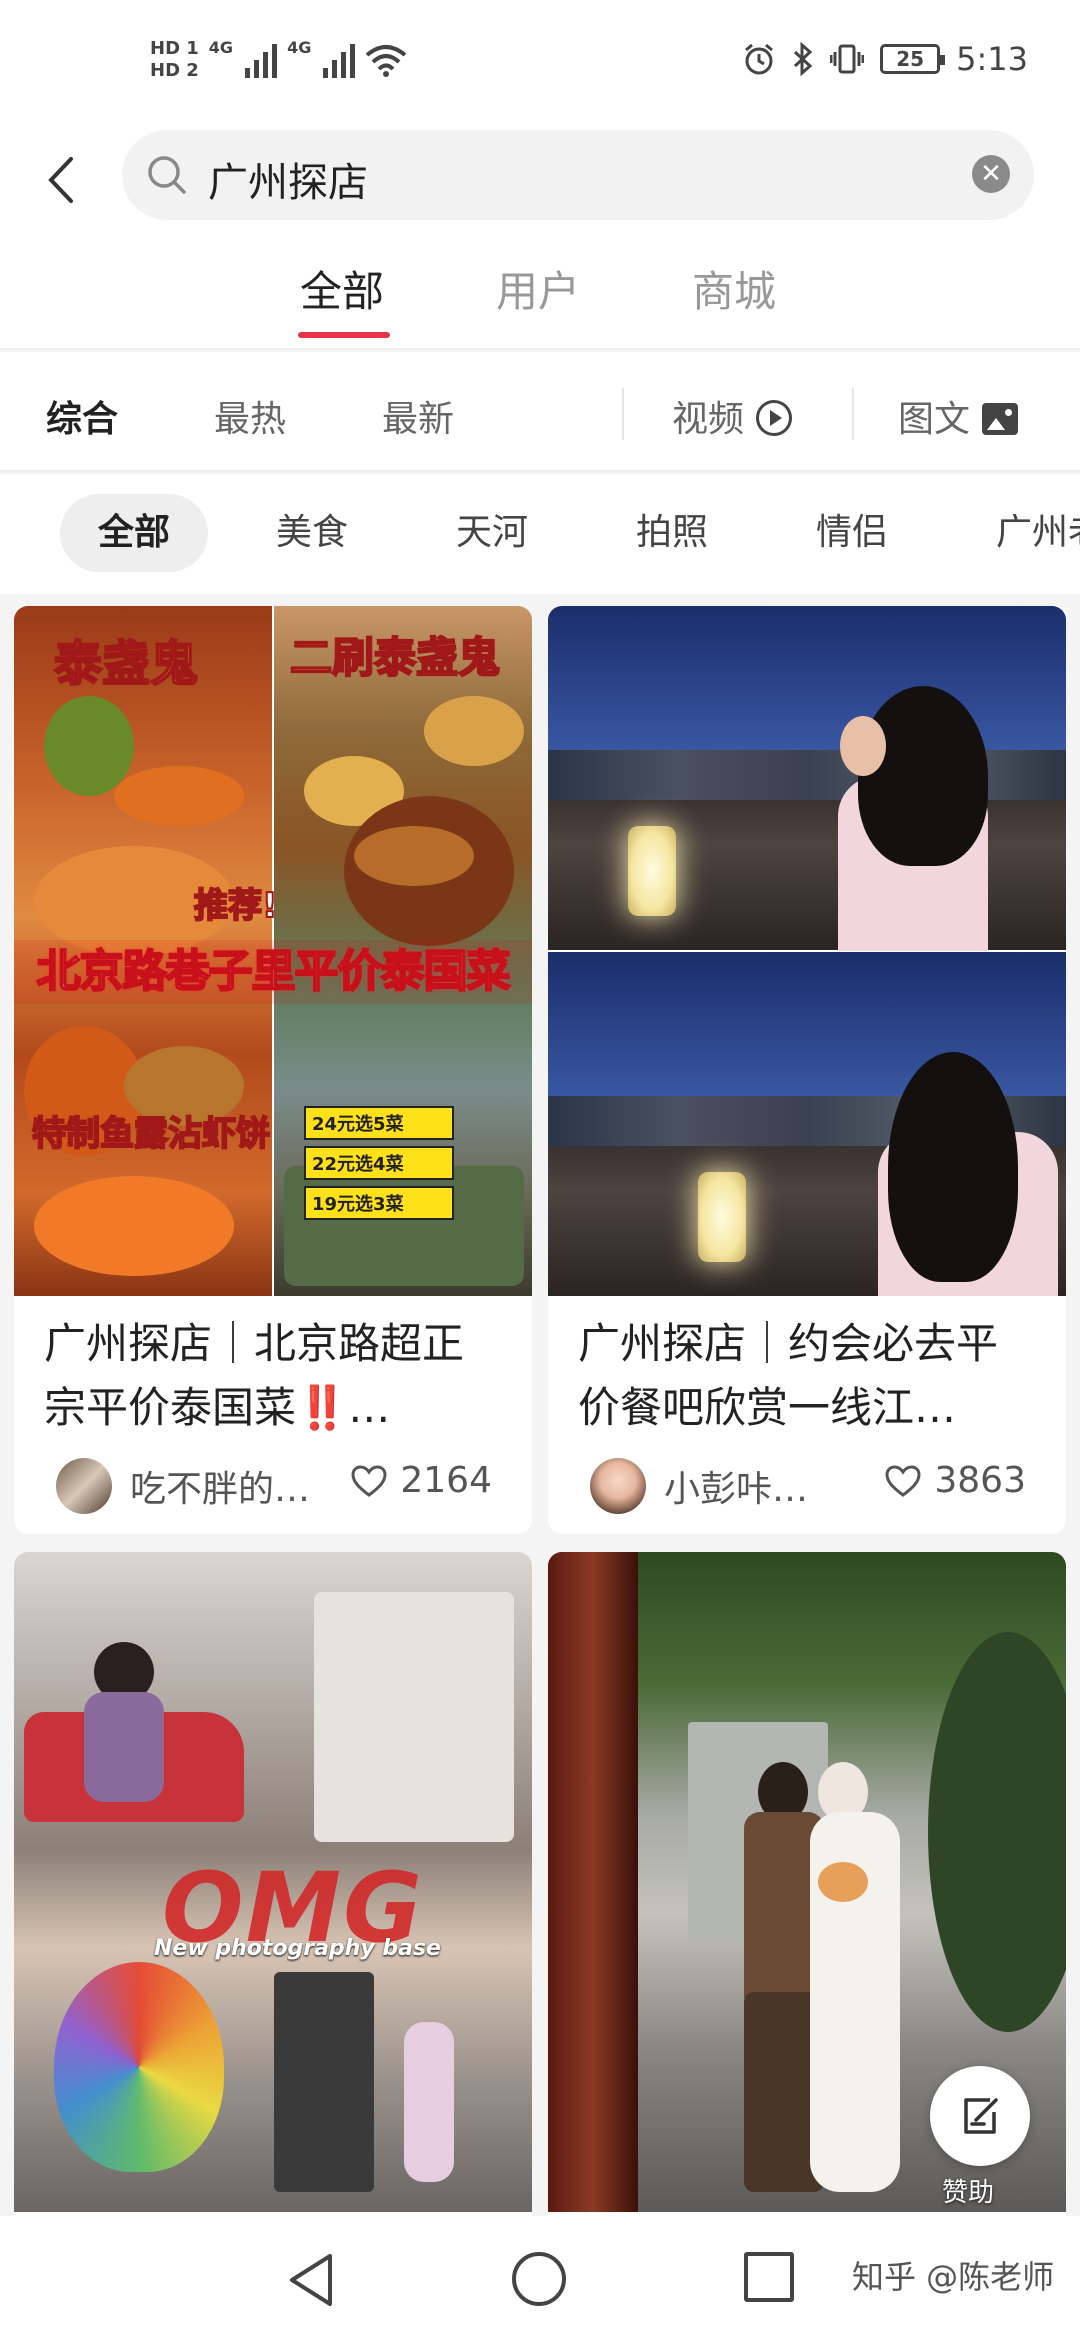  Describe the element at coordinates (708, 419) in the screenshot. I see `video-label: 视频` at that location.